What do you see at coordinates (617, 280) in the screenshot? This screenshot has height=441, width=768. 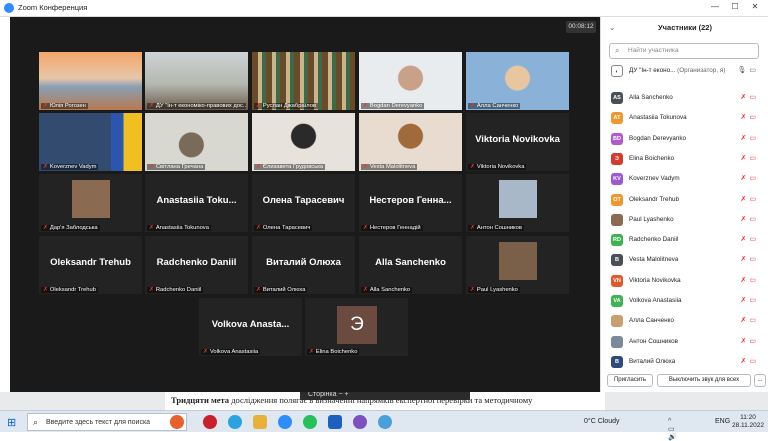 I see `participant-avatar: VN` at bounding box center [617, 280].